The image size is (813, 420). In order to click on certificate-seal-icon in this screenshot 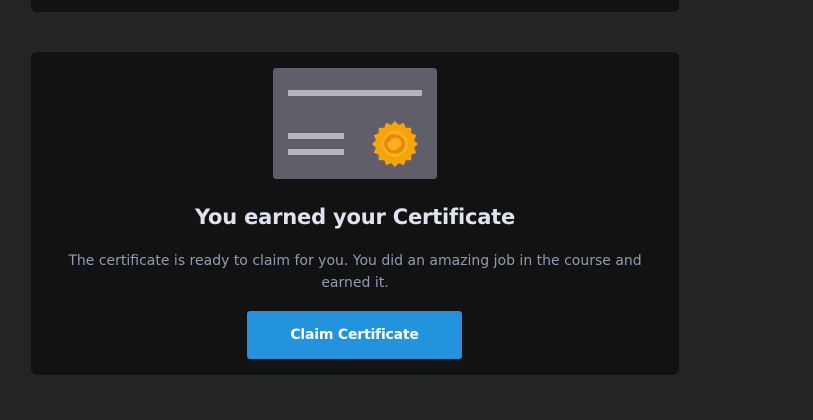, I will do `click(395, 144)`.